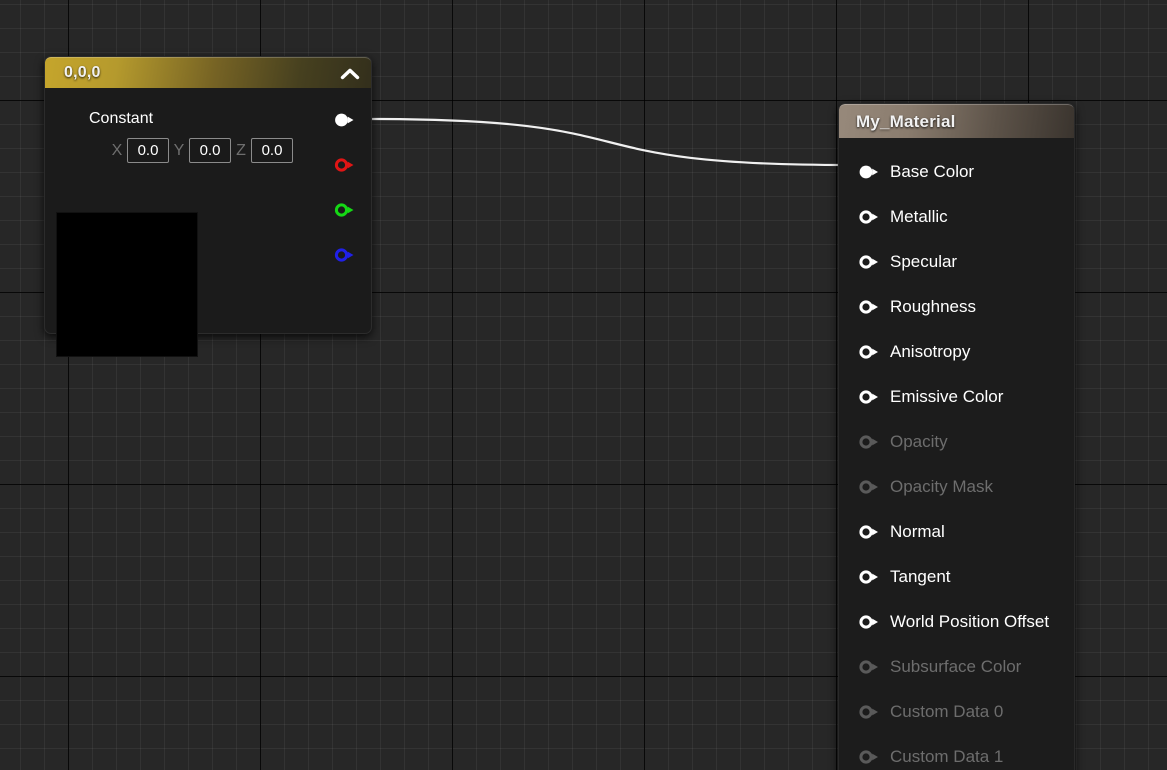 This screenshot has width=1167, height=770. What do you see at coordinates (868, 577) in the screenshot?
I see `tangent-input-pin` at bounding box center [868, 577].